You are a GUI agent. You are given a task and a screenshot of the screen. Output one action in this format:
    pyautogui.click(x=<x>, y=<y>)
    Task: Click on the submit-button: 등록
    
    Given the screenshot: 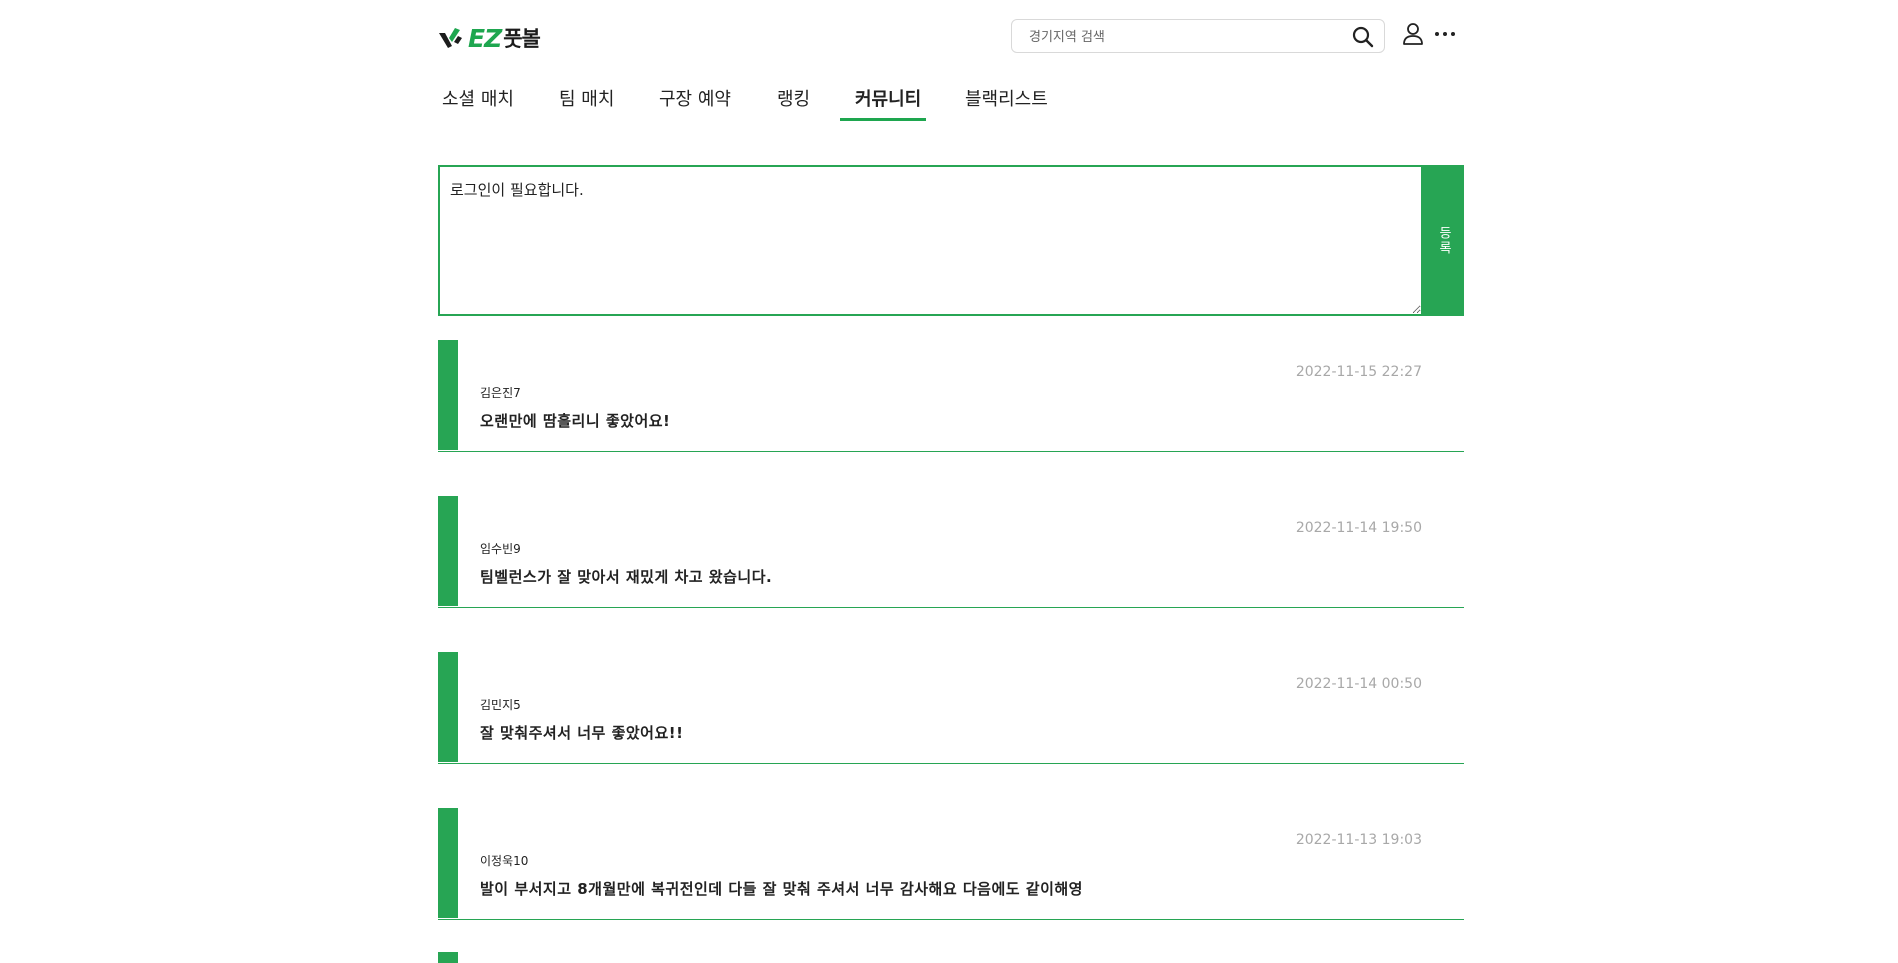 What is the action you would take?
    pyautogui.click(x=1443, y=240)
    